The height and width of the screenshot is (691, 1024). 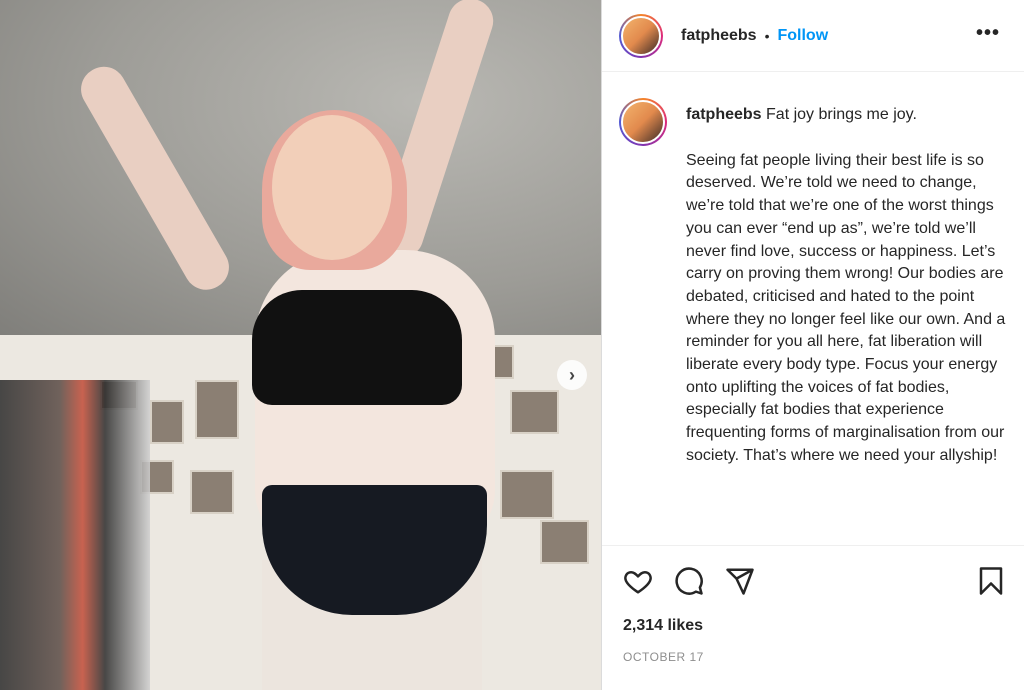 What do you see at coordinates (663, 626) in the screenshot?
I see `likes-count: 2,314 likes` at bounding box center [663, 626].